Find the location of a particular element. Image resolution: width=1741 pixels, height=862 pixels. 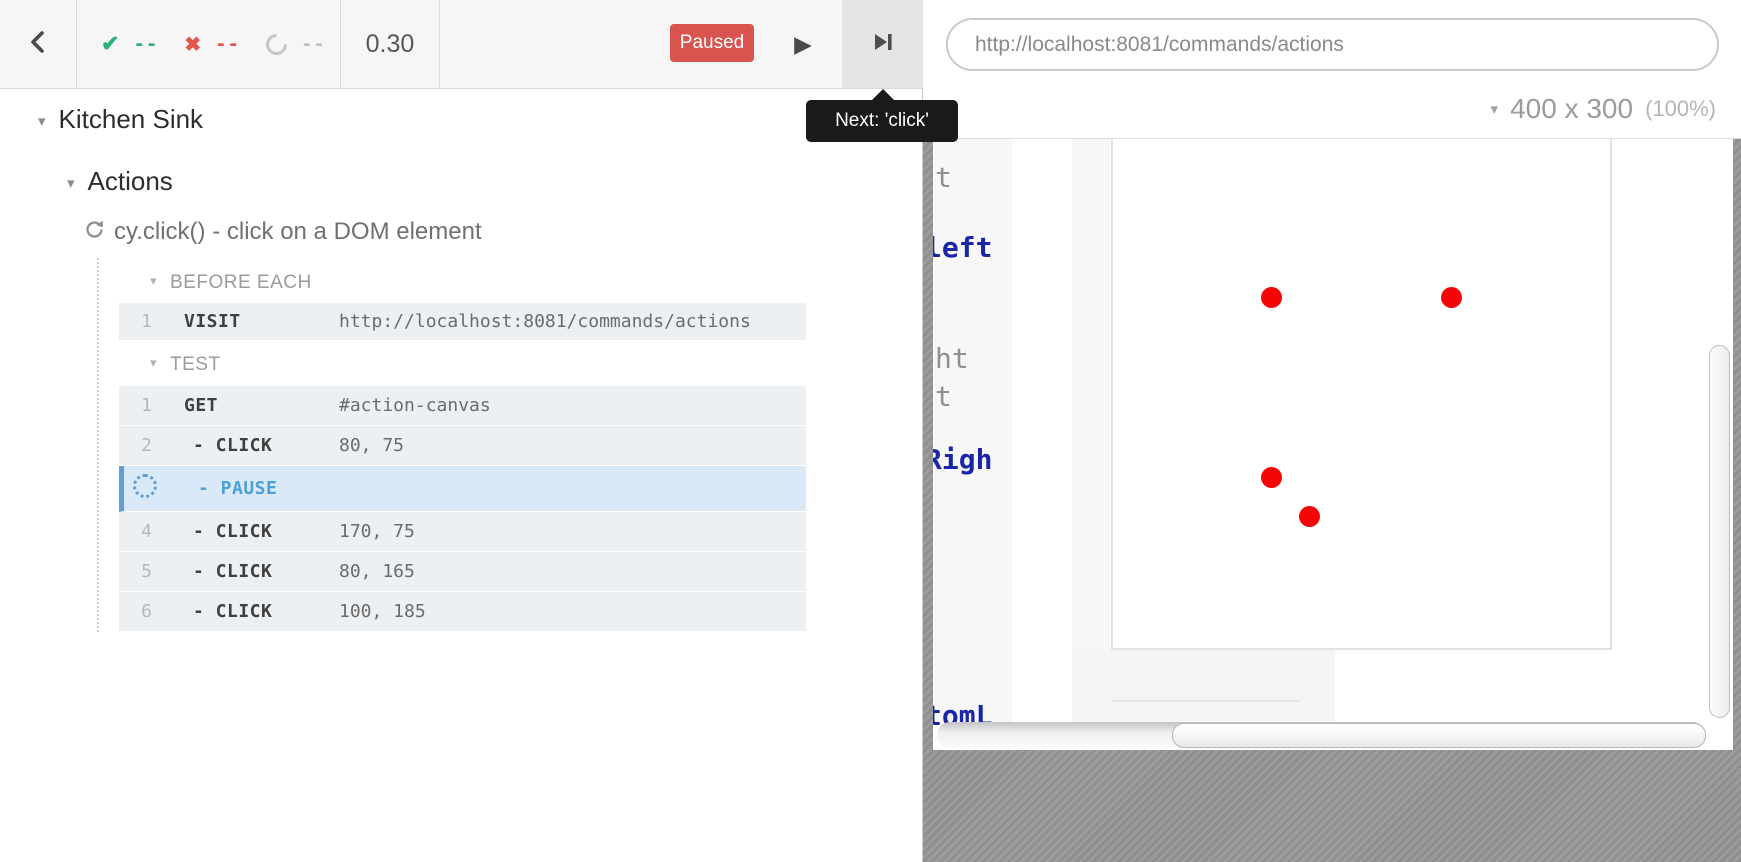

test-duration: 0.30 is located at coordinates (390, 44).